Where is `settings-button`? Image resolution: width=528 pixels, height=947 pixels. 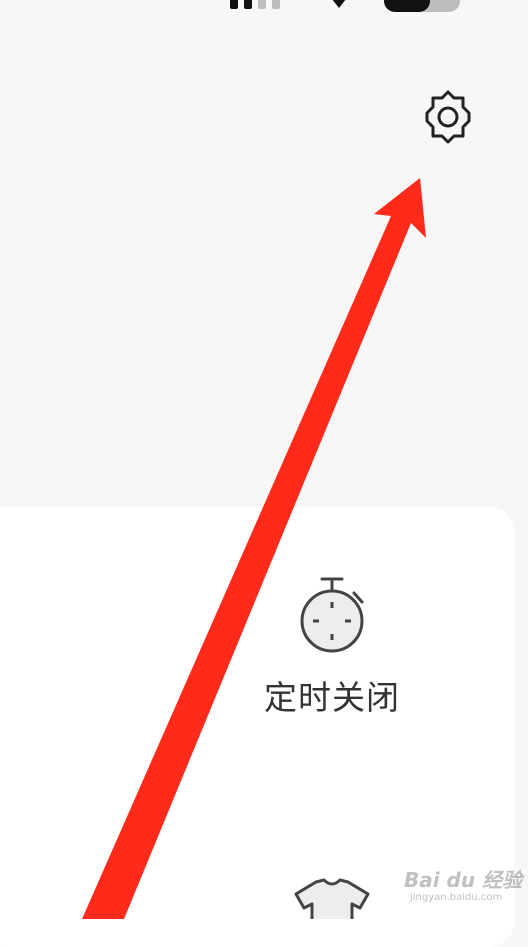 settings-button is located at coordinates (448, 117).